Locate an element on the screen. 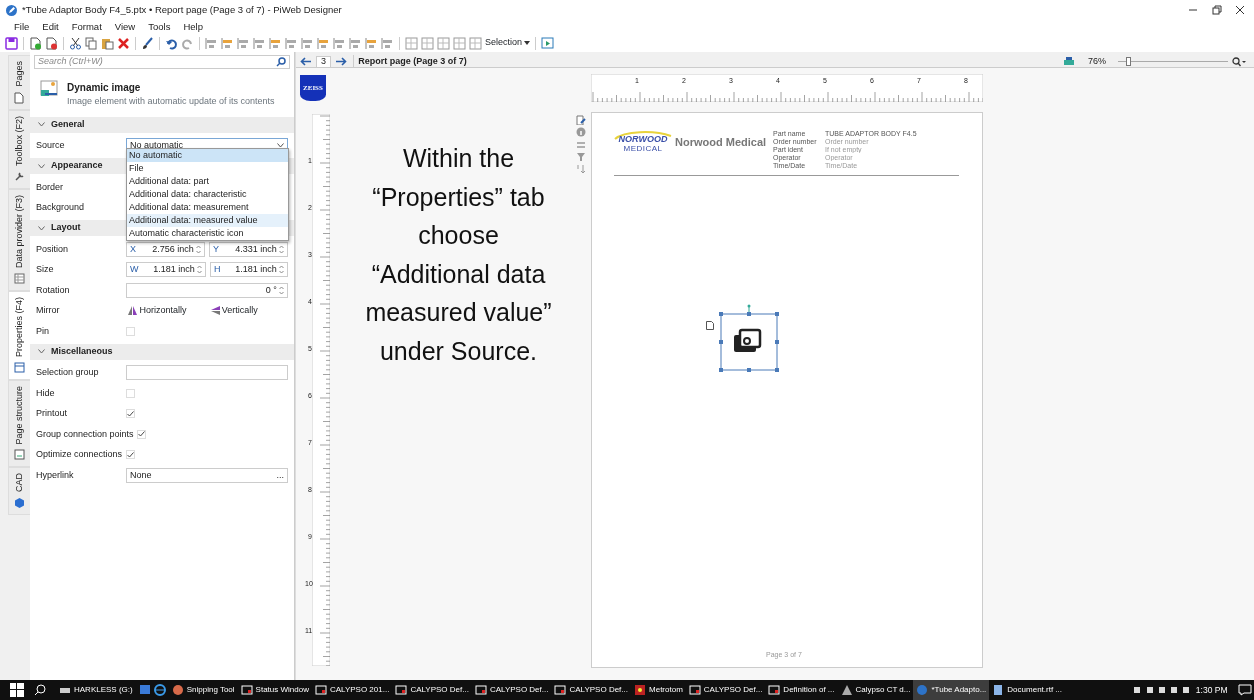 This screenshot has width=1254, height=700. property-label: Hide is located at coordinates (46, 393).